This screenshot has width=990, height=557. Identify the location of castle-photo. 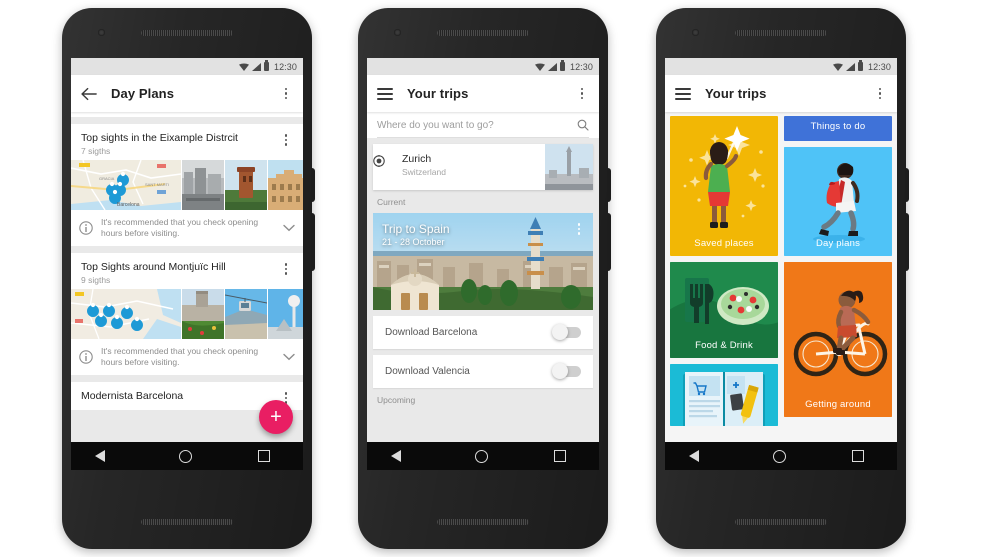
(203, 314).